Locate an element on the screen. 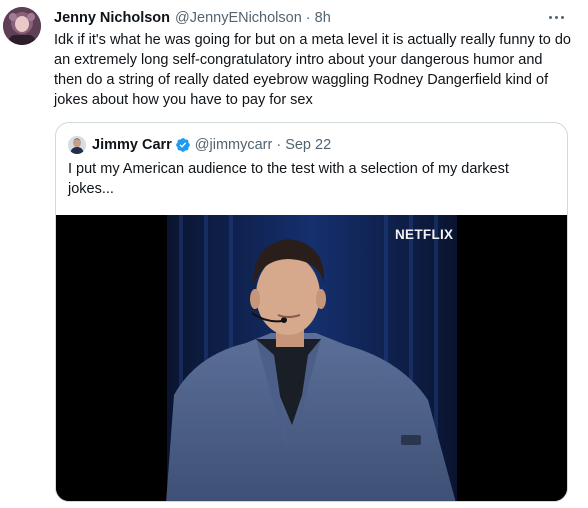 The image size is (588, 508). more-horizontal-icon is located at coordinates (556, 17).